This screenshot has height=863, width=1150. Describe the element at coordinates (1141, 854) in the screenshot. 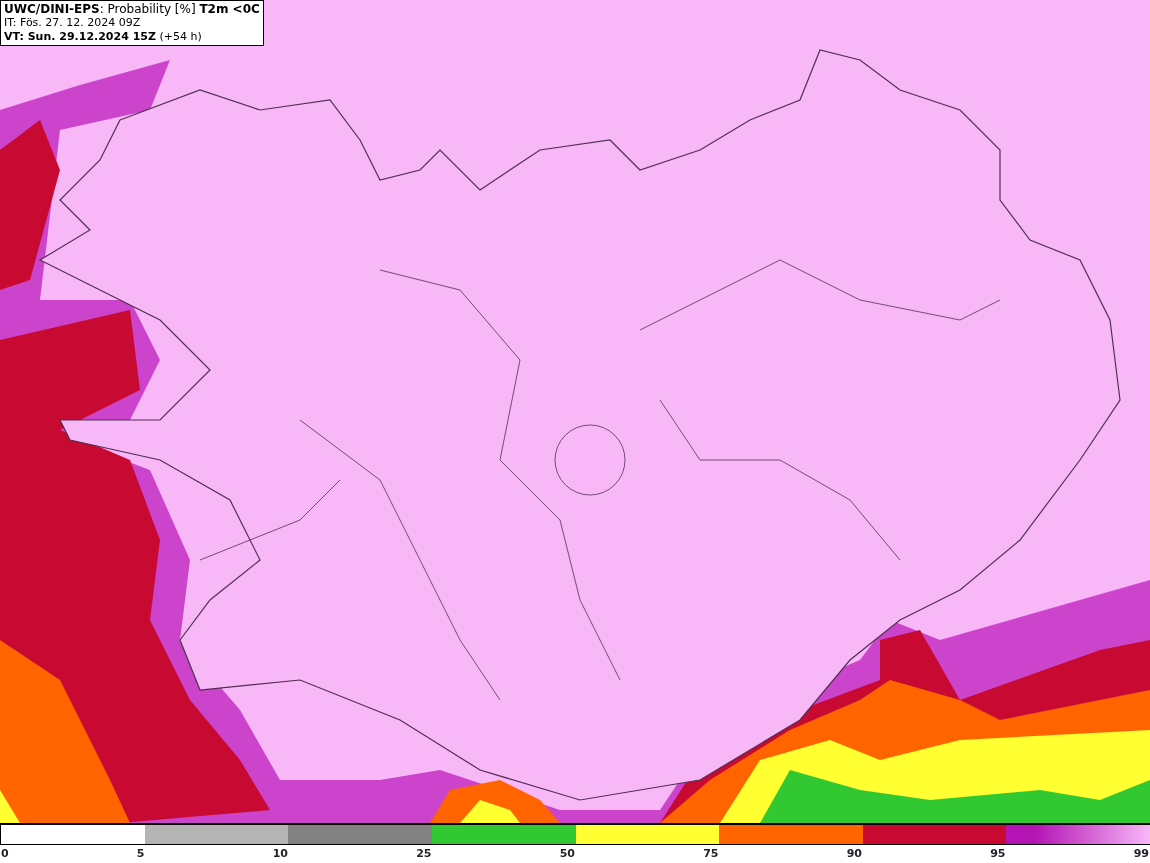

I see `scale-label: 99` at that location.